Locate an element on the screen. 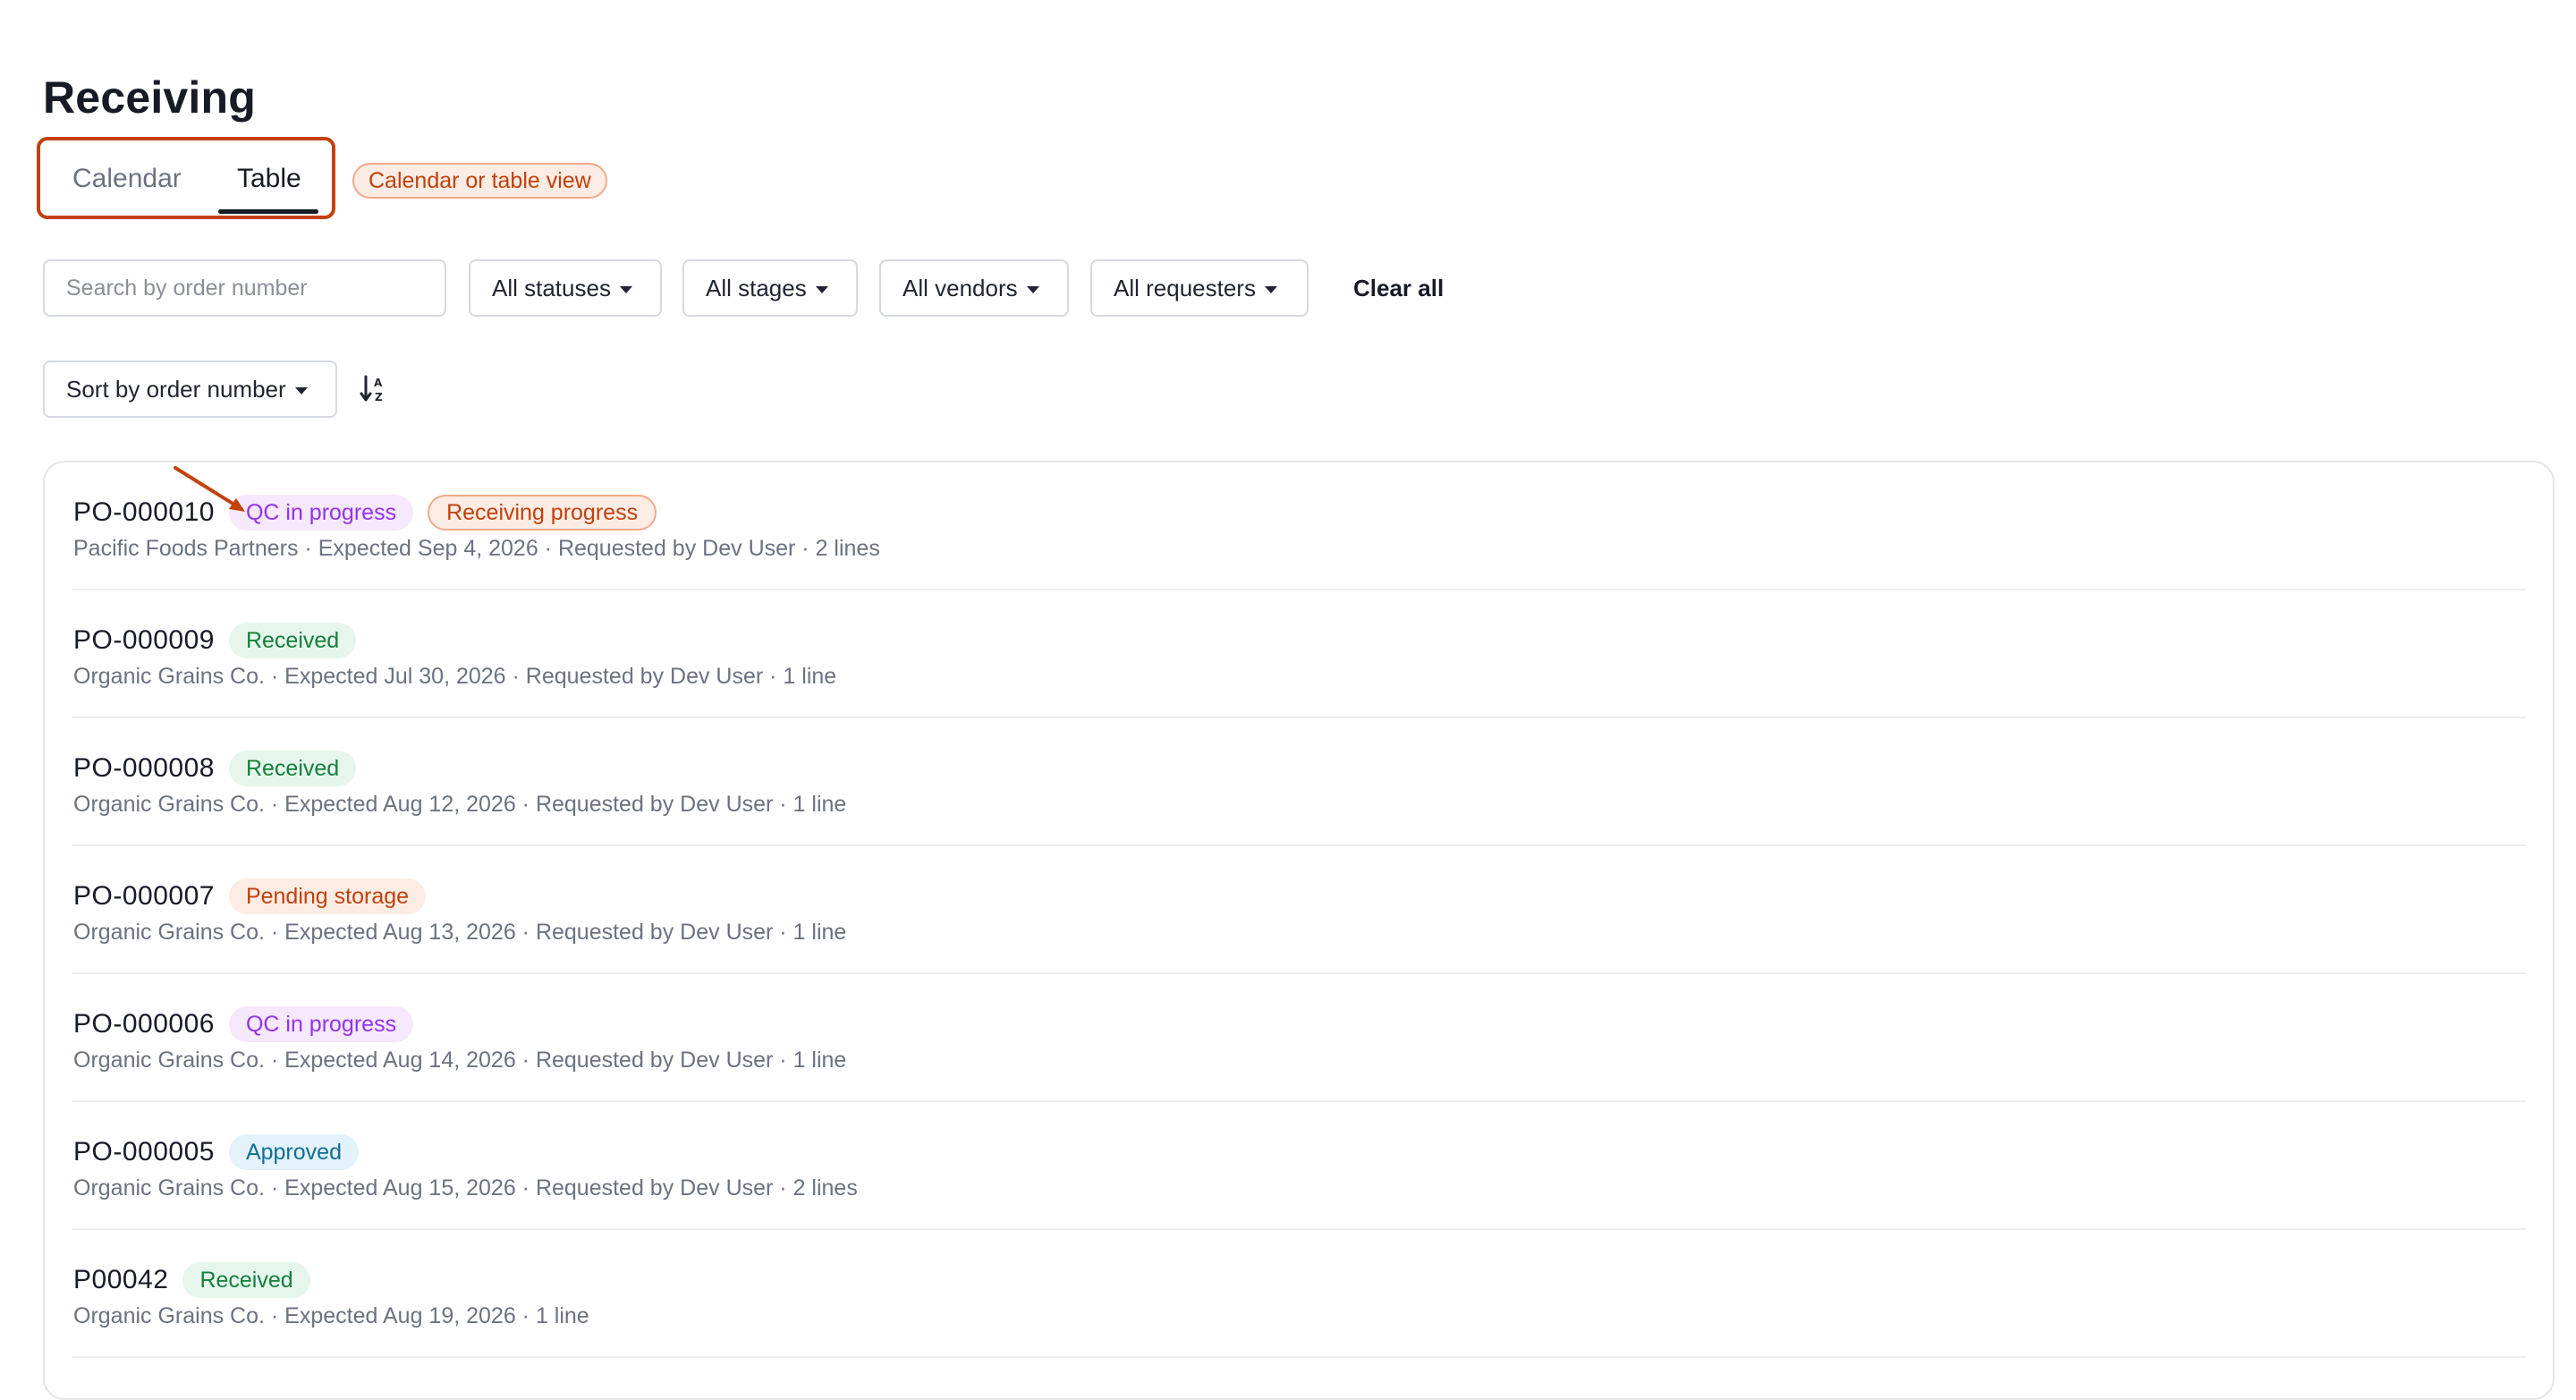 The image size is (2576, 1400). sort-ascending-alpha-icon: A Z is located at coordinates (374, 389).